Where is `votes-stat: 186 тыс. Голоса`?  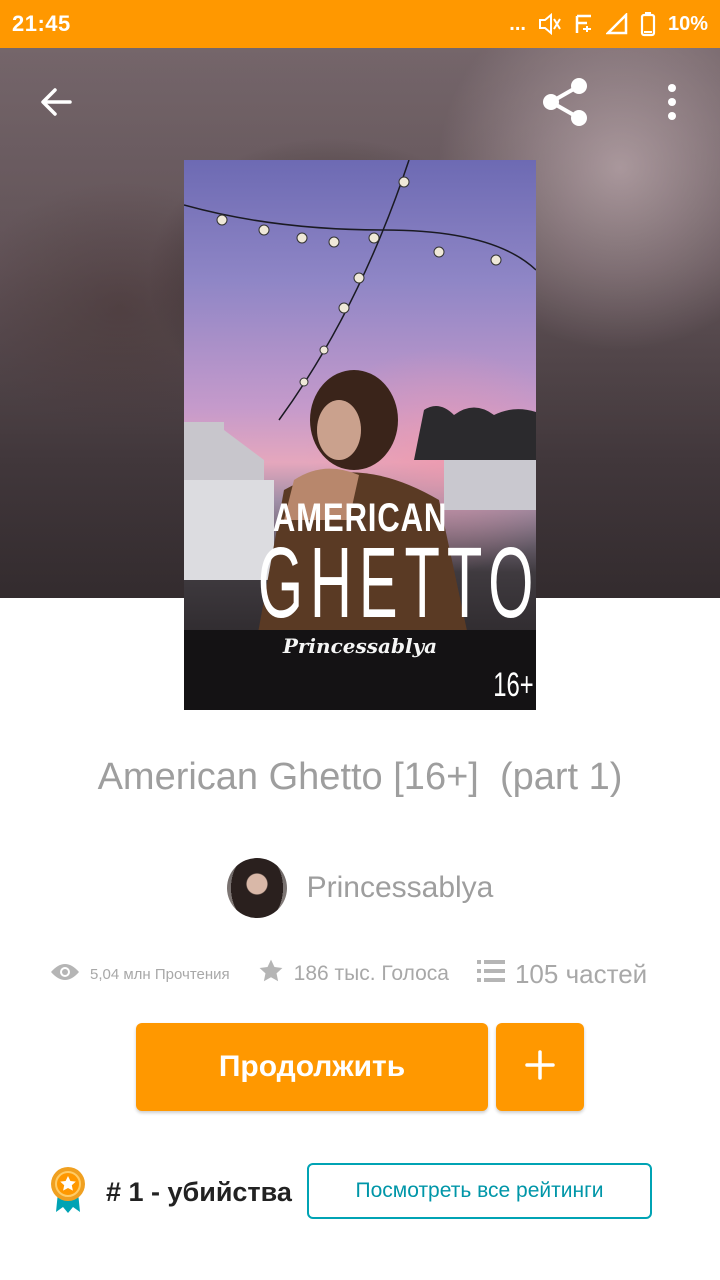
votes-stat: 186 тыс. Голоса is located at coordinates (353, 974).